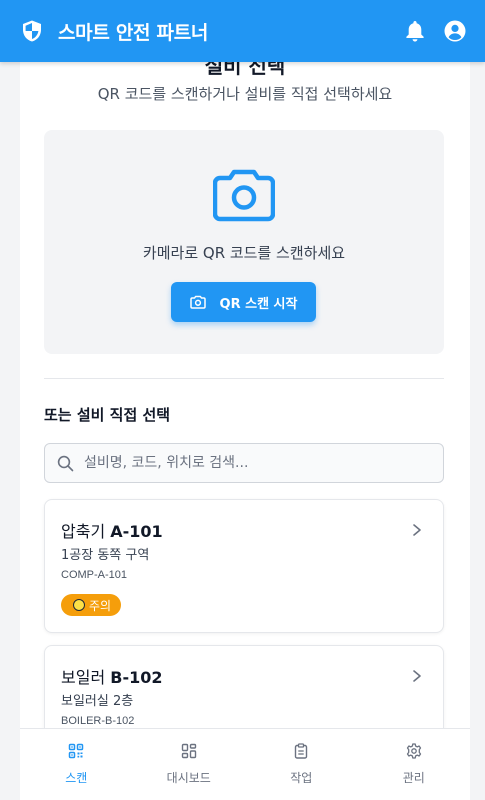  What do you see at coordinates (244, 686) in the screenshot?
I see `equipment-card: 보일러 B-102 보일러실 2층 BOILER-B-102` at bounding box center [244, 686].